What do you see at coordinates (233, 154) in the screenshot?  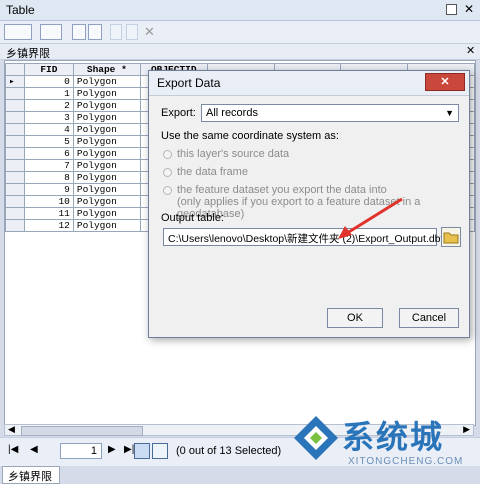 I see `option-layer-source: this layer's source data` at bounding box center [233, 154].